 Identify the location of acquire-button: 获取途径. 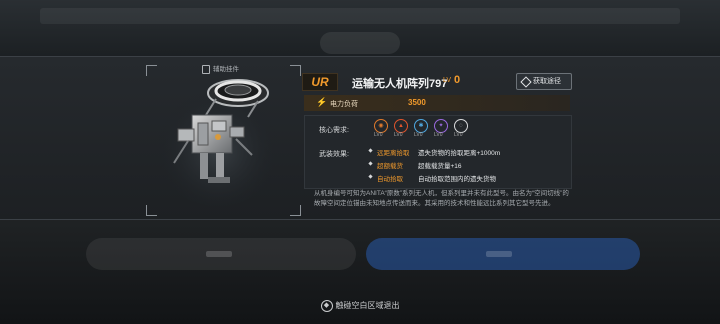
(544, 81).